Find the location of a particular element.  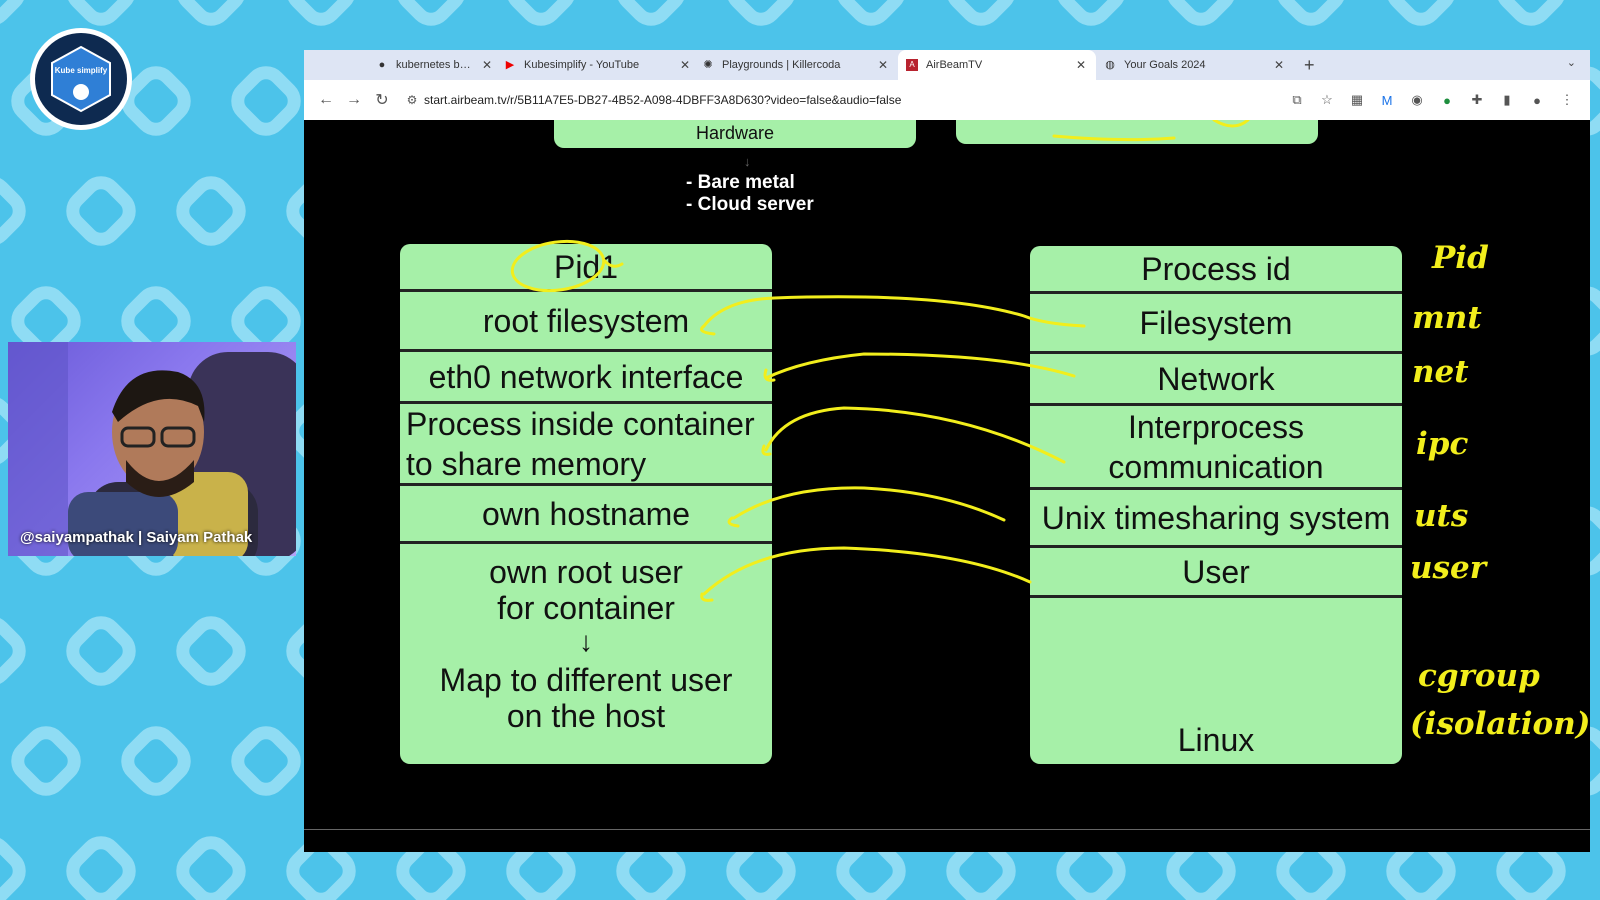

menu-kebab-icon: ⋮ is located at coordinates (1567, 100).